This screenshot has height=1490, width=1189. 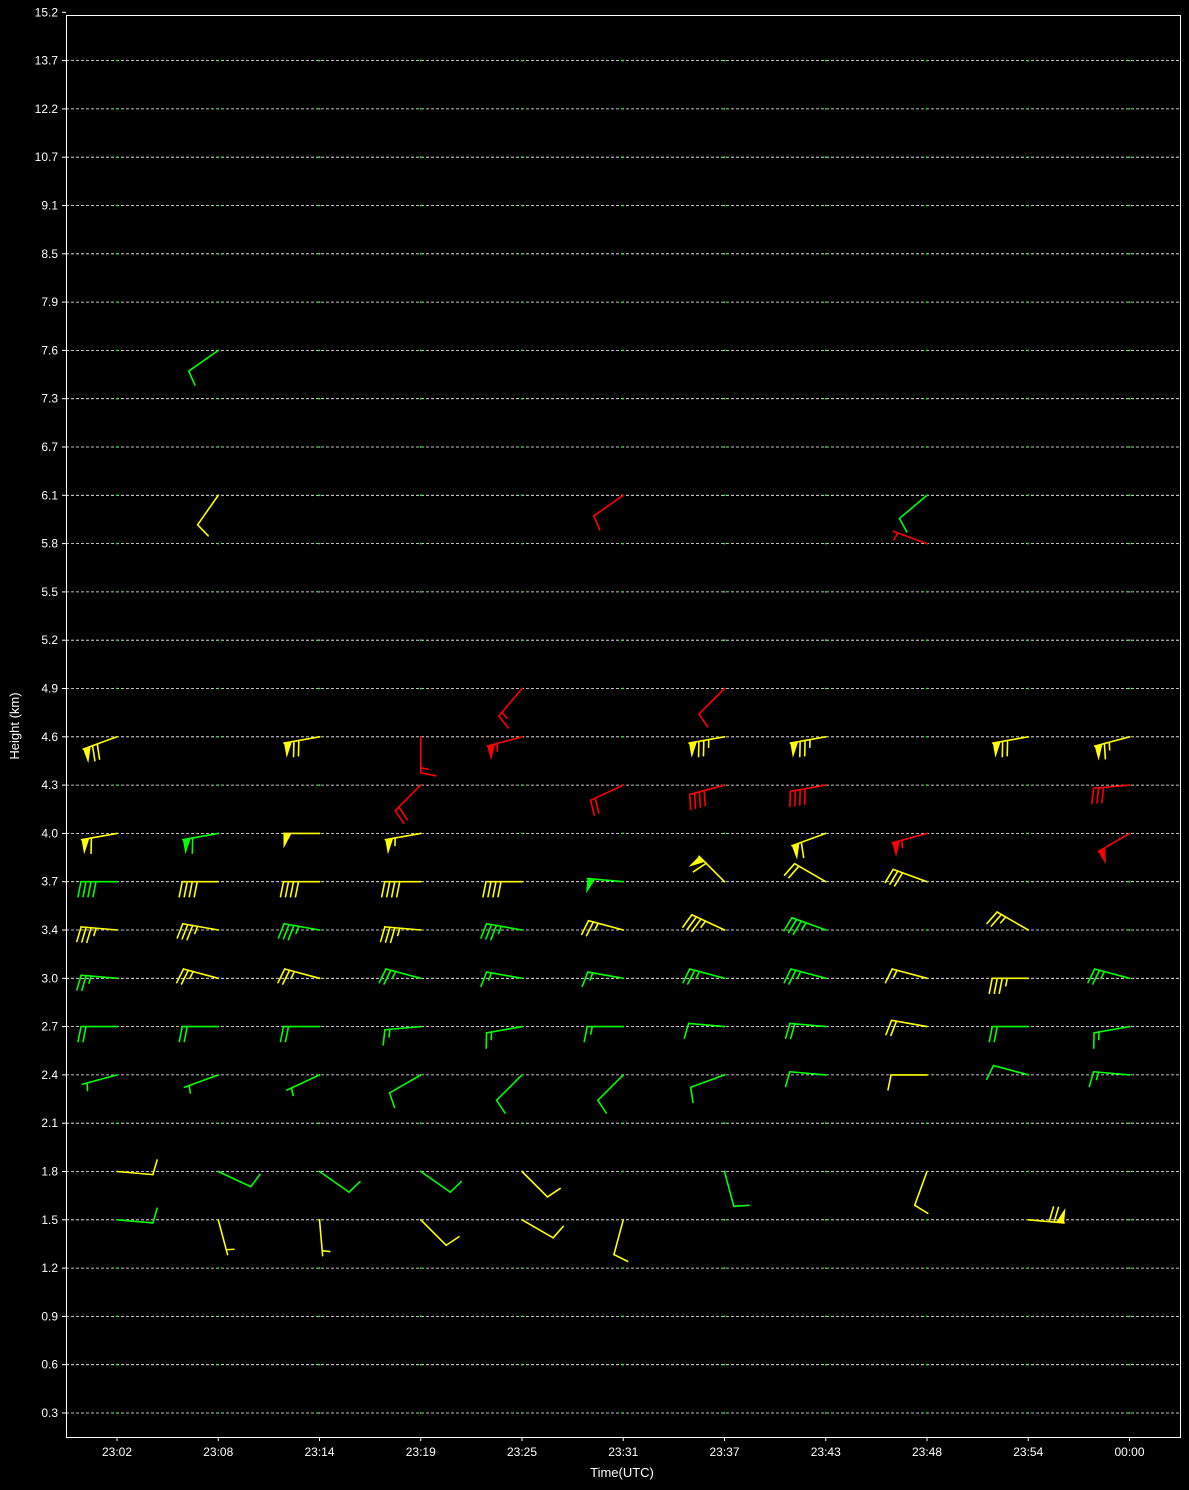 I want to click on y-tick-label: 12.2, so click(x=47, y=109).